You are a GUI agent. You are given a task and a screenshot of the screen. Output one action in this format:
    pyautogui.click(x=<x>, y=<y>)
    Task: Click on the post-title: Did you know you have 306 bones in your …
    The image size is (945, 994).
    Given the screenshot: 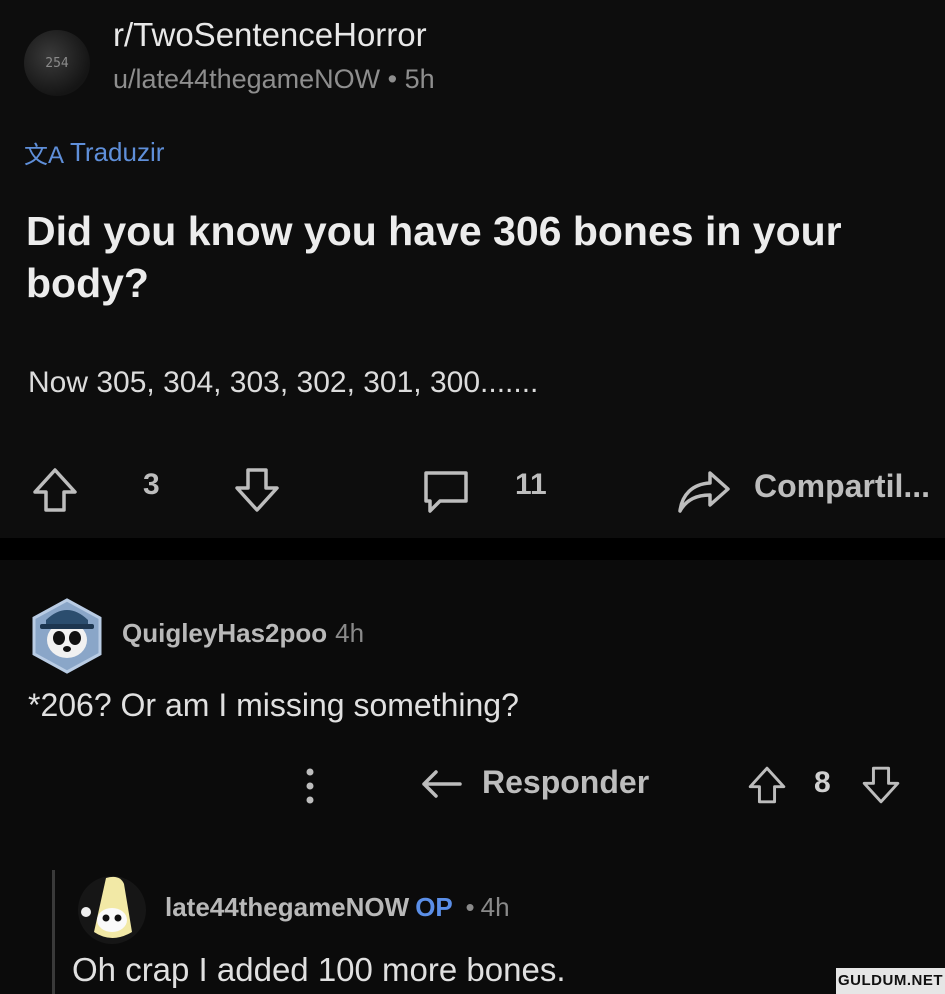 What is the action you would take?
    pyautogui.click(x=456, y=257)
    